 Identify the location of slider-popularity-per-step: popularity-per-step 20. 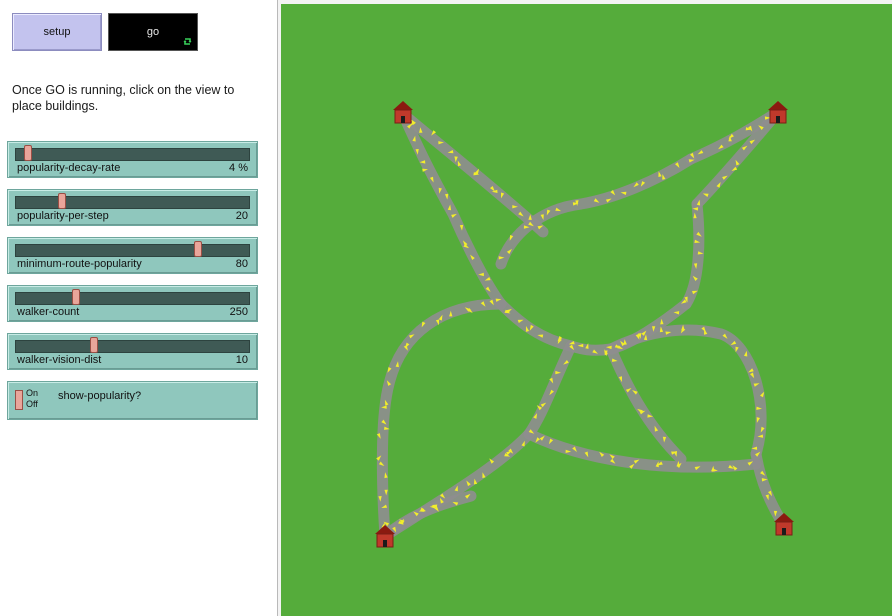
(132, 207).